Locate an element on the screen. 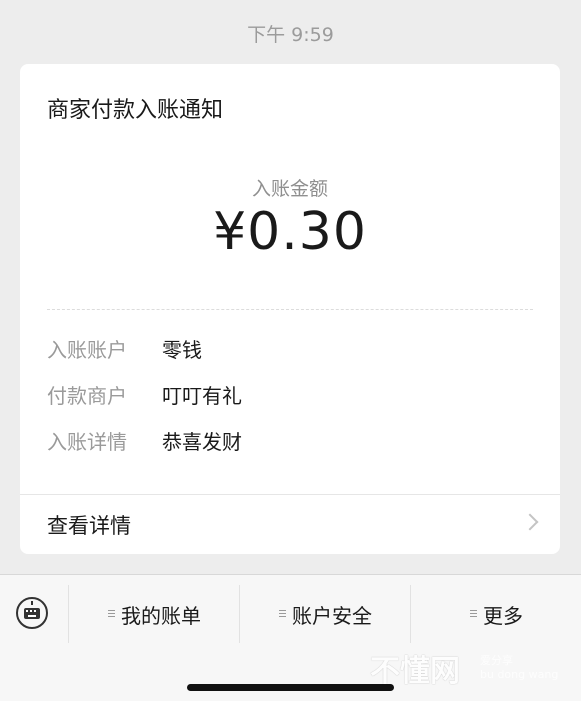  keyboard-toggle-button is located at coordinates (34, 614).